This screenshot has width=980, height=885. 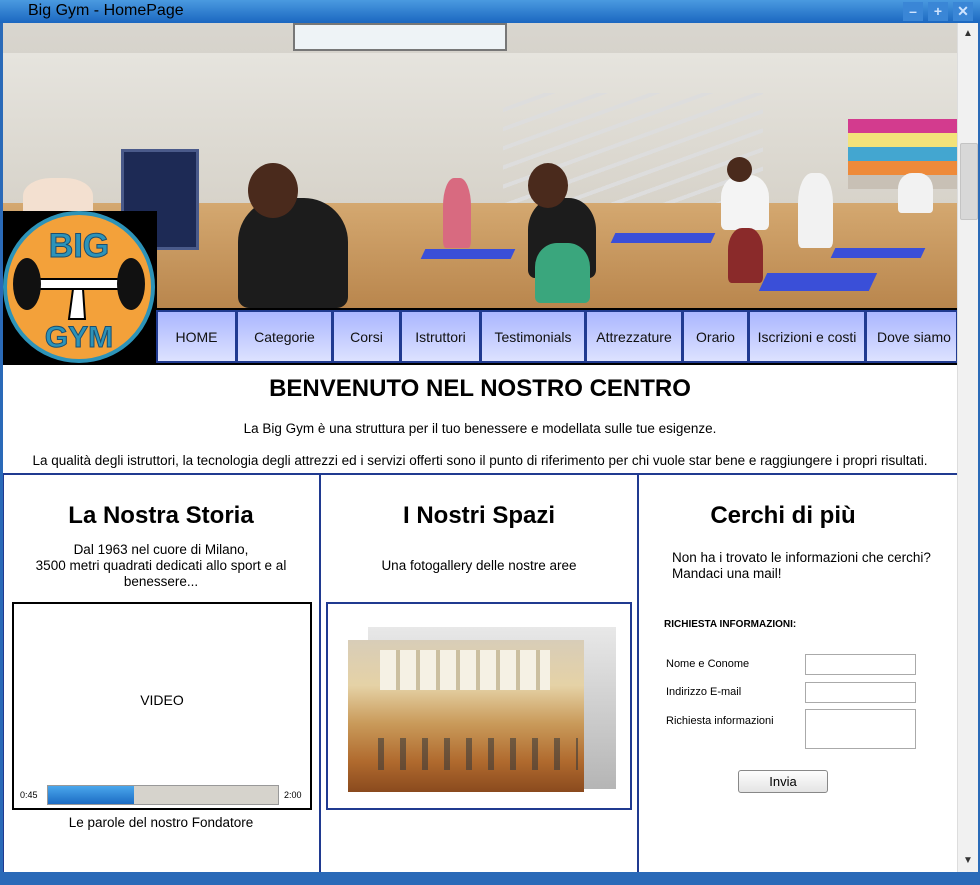 I want to click on video-total-time: 2:00, so click(x=293, y=795).